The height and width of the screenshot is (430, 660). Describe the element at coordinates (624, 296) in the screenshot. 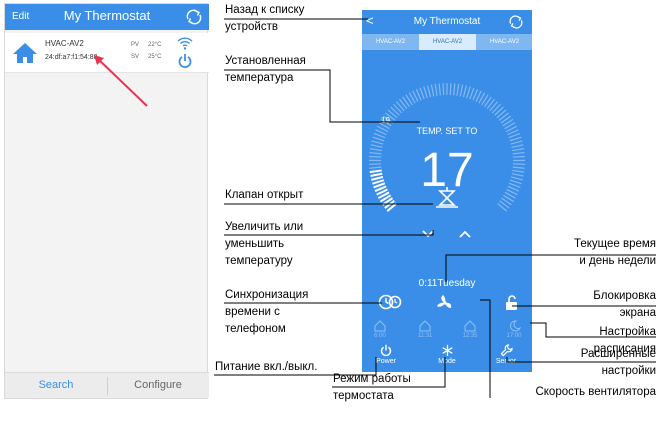

I see `annotation-line: Блокировка` at that location.